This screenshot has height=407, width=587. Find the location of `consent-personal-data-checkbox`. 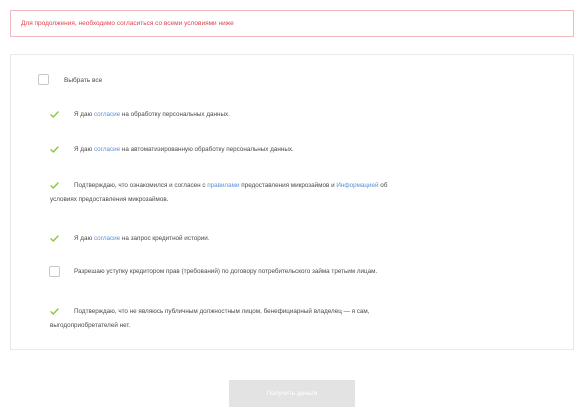

consent-personal-data-checkbox is located at coordinates (54, 114).